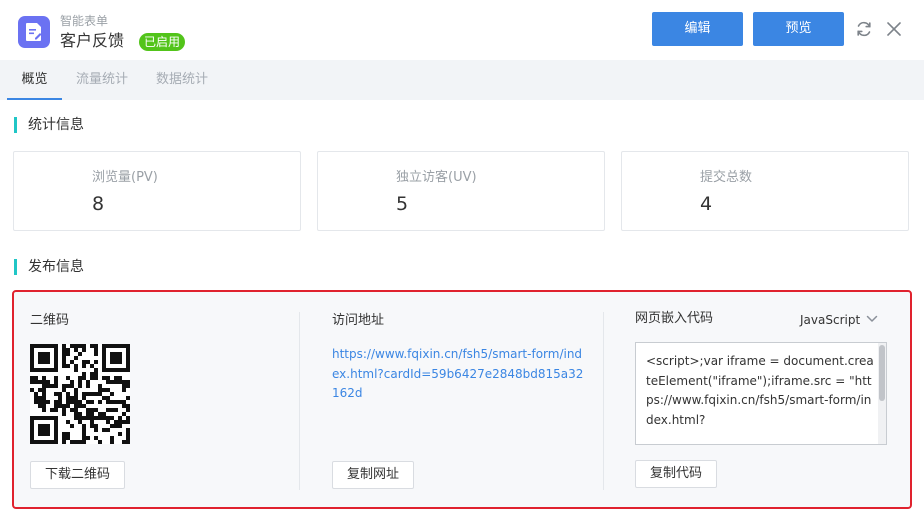 The image size is (924, 521). I want to click on stat-card-uv: 独立访客(UV) 5, so click(461, 191).